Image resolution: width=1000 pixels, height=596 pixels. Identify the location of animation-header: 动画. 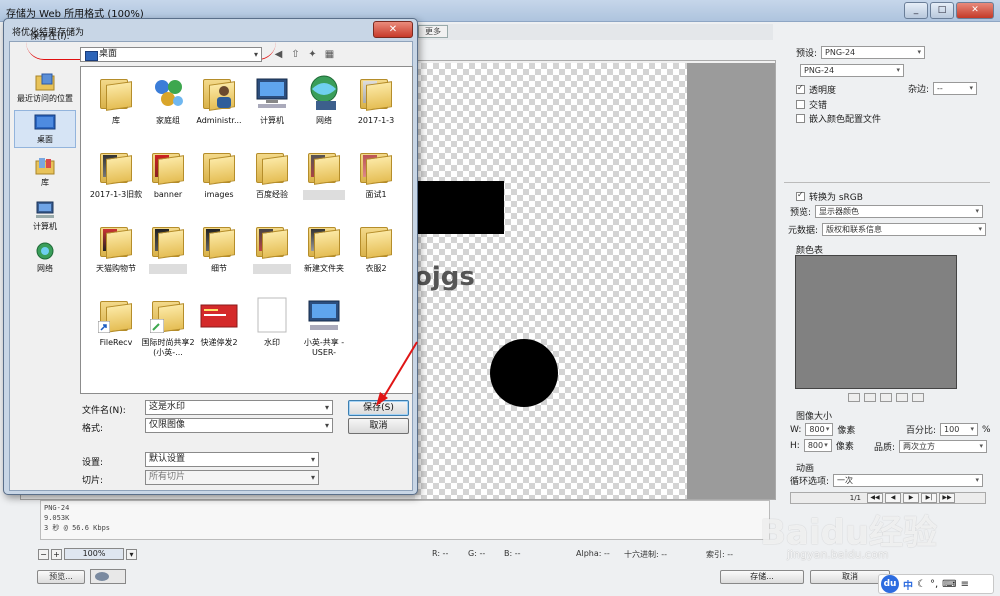
(805, 467).